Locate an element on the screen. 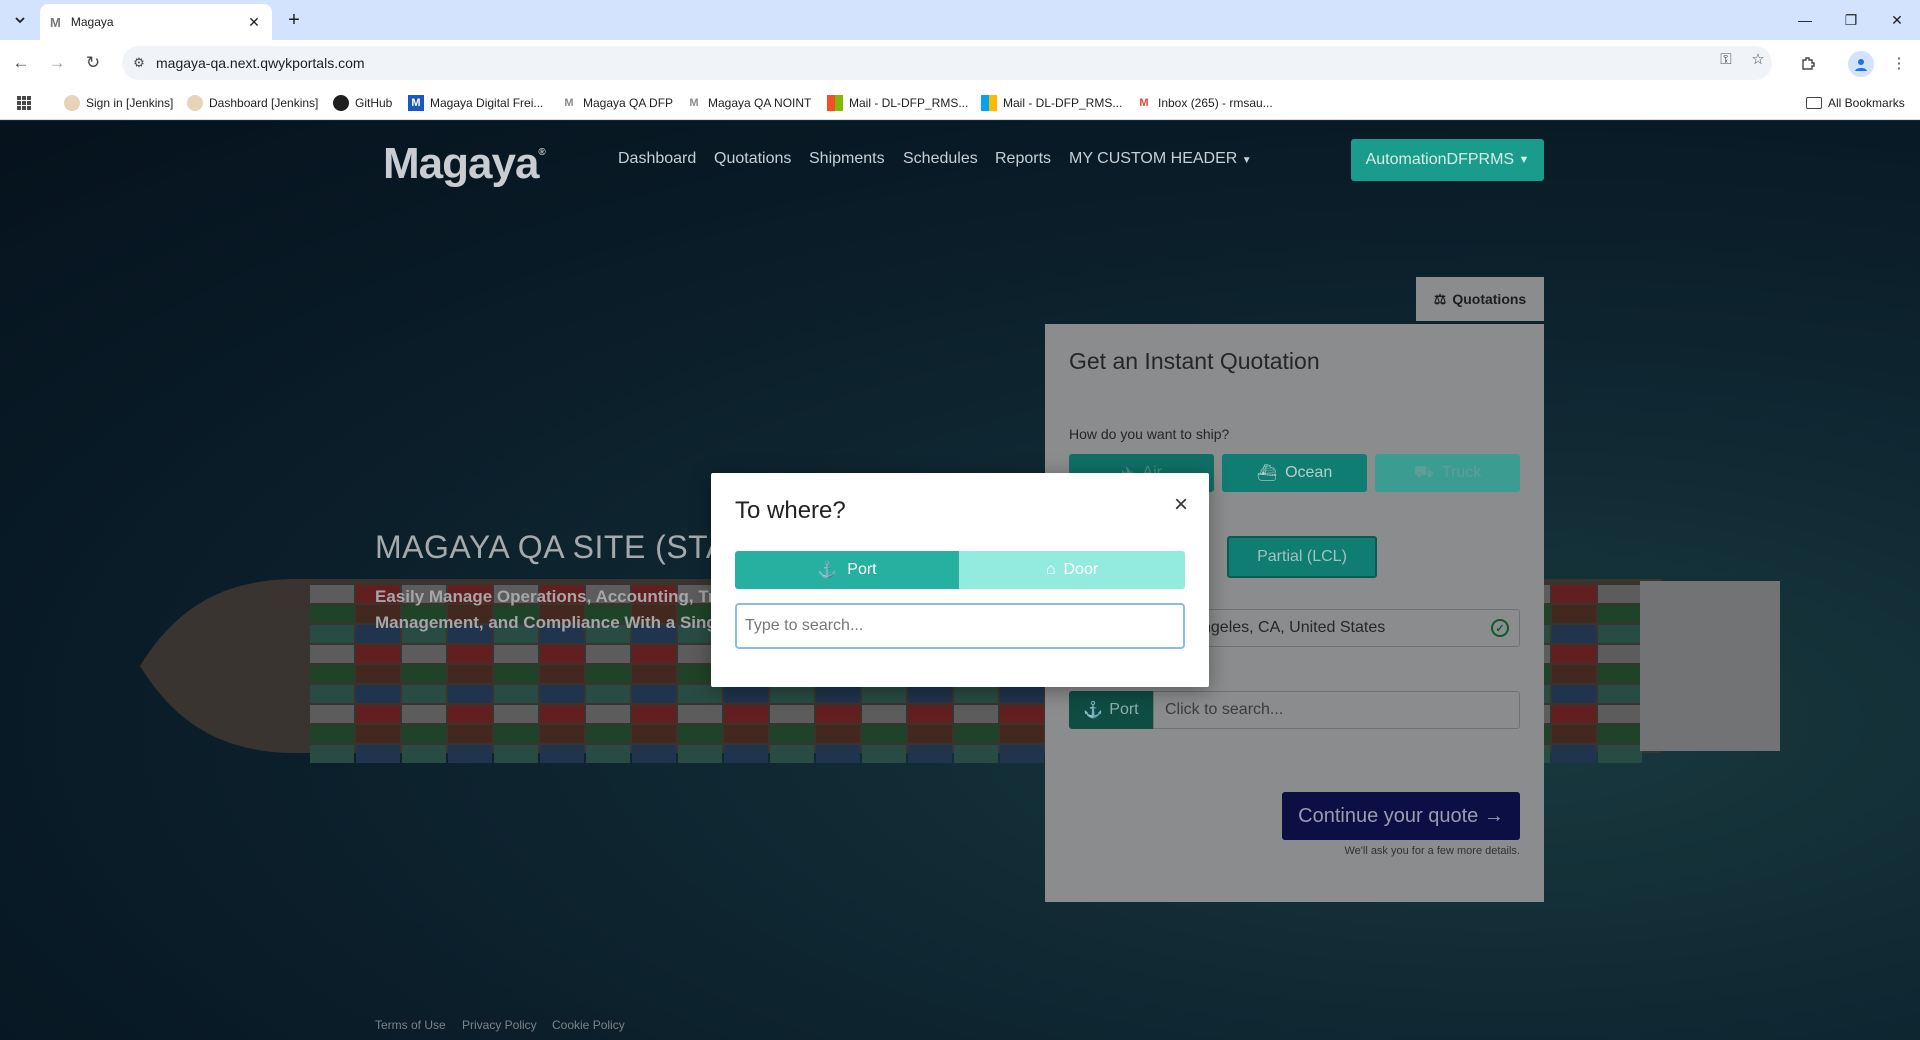 The width and height of the screenshot is (1920, 1040). apps-grid-icon is located at coordinates (24, 103).